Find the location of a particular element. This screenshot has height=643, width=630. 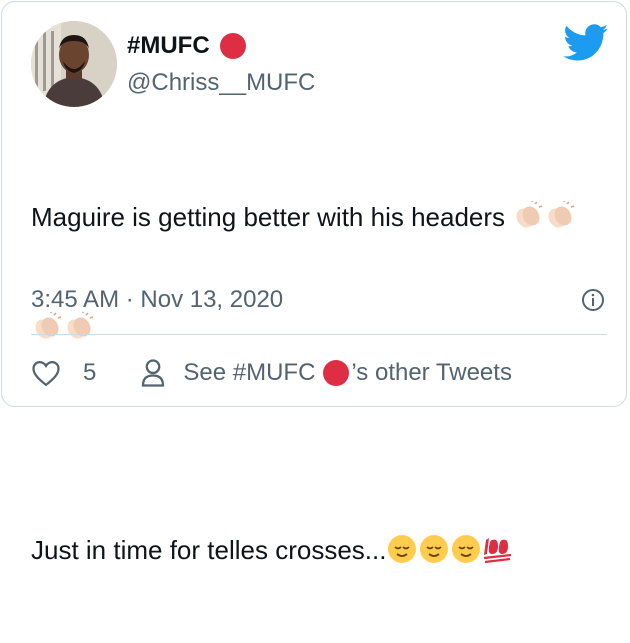

info-icon is located at coordinates (593, 300).